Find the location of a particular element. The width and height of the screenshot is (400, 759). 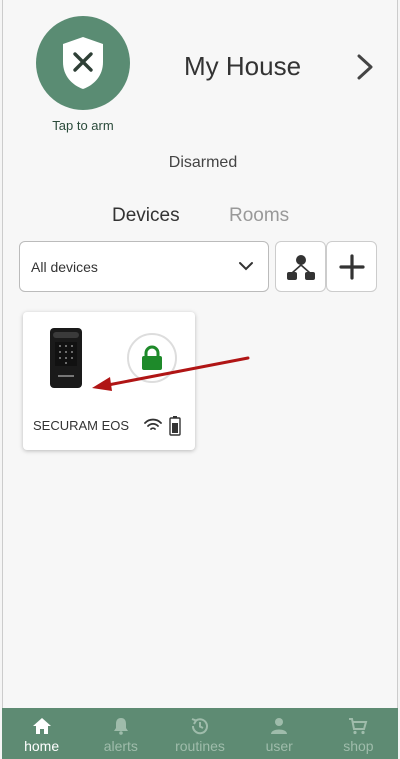

nav-routines: routines is located at coordinates (199, 733).